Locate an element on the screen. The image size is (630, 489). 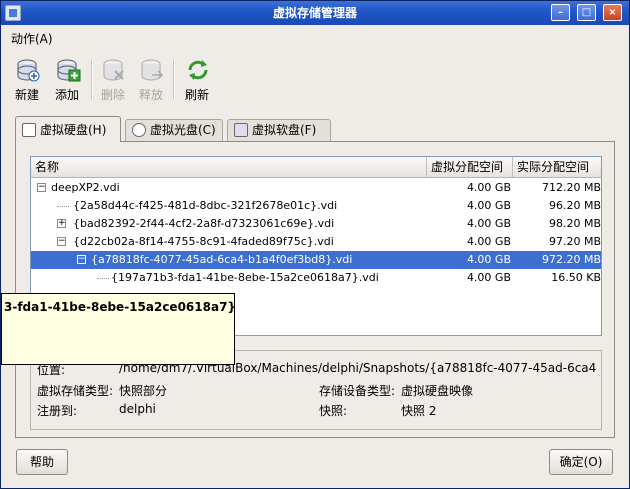
registered-value: delphi is located at coordinates (137, 409).